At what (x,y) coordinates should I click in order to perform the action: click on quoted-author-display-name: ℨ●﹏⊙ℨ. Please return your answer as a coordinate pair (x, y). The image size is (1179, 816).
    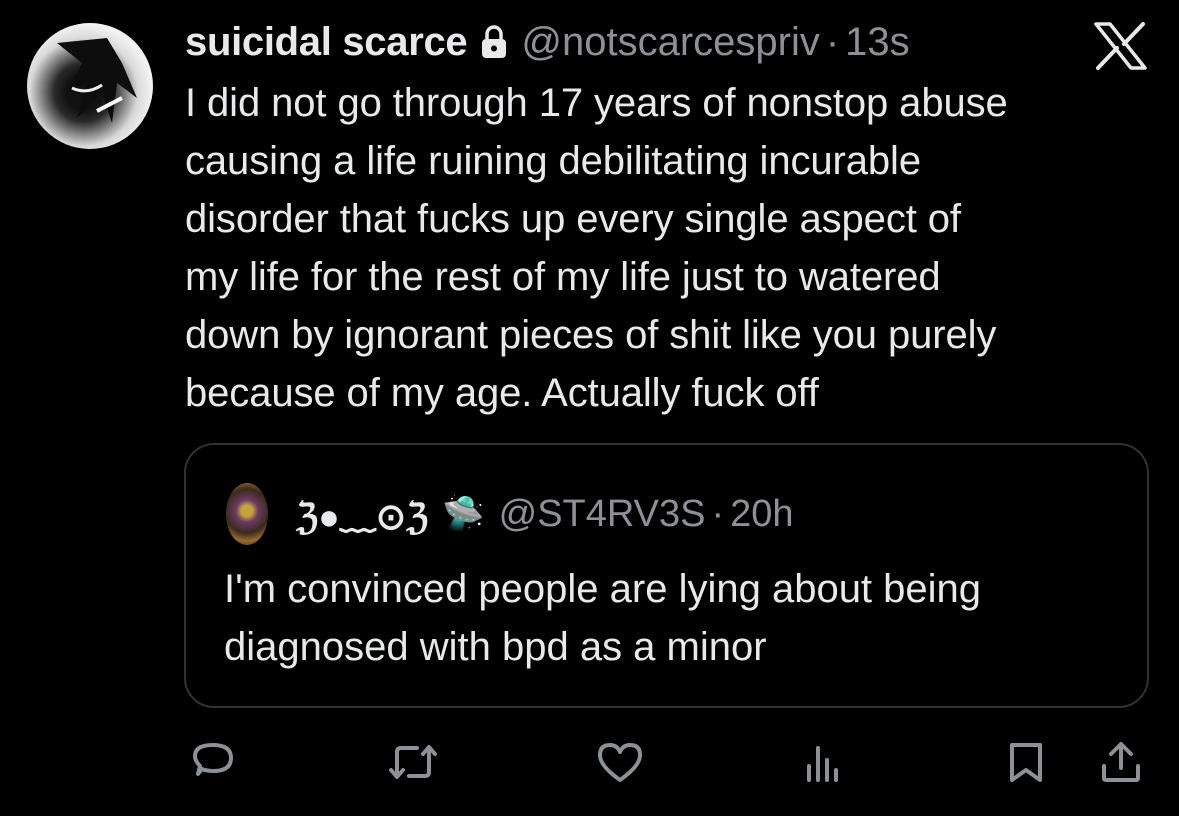
    Looking at the image, I should click on (362, 514).